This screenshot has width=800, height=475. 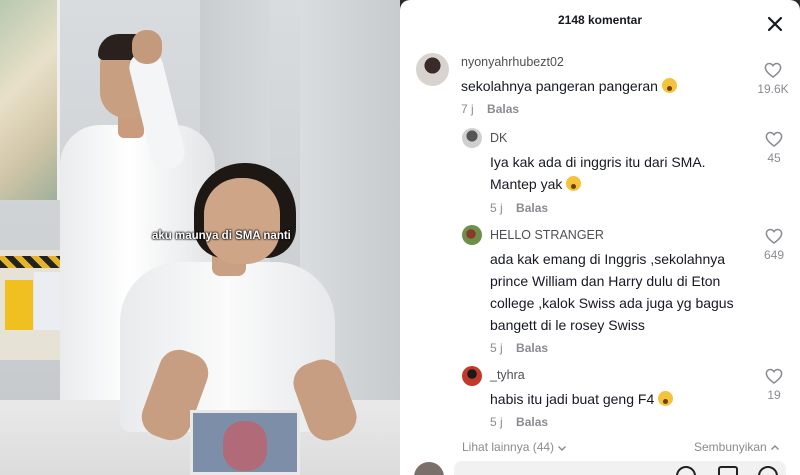 What do you see at coordinates (547, 235) in the screenshot?
I see `comment-username: HELLO STRANGER` at bounding box center [547, 235].